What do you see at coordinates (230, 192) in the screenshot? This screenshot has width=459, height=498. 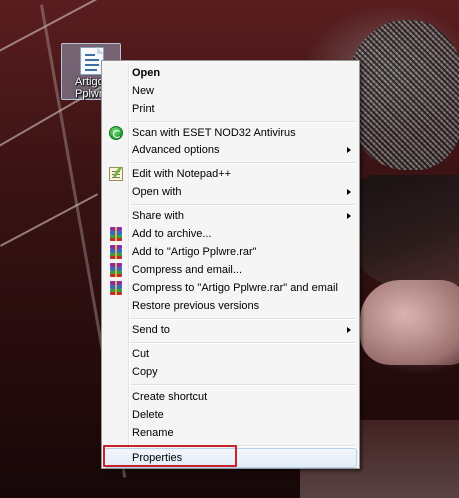 I see `menu-item-open-with: Open with` at bounding box center [230, 192].